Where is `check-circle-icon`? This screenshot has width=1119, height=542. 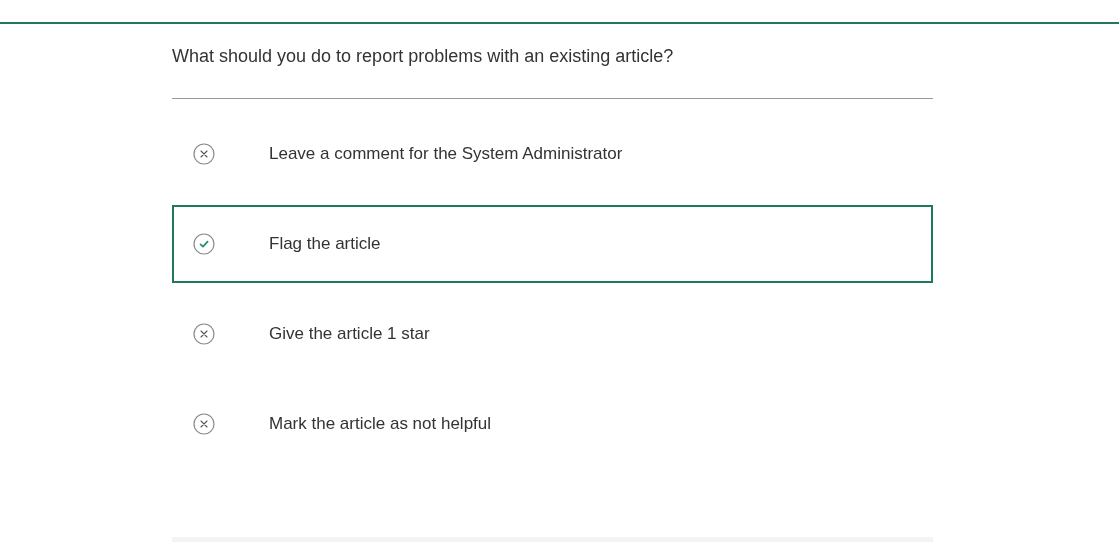
check-circle-icon is located at coordinates (204, 244).